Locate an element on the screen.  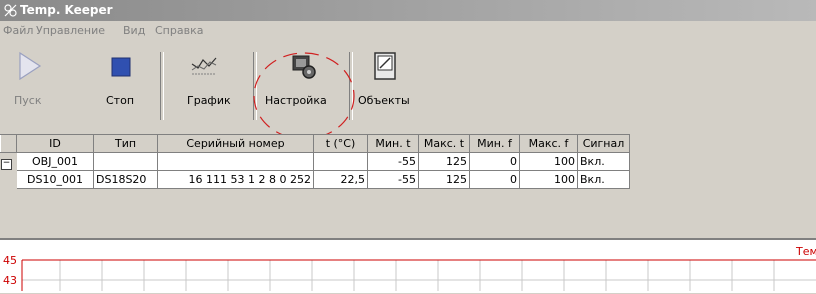
column-header: Макс. f is located at coordinates (548, 143).